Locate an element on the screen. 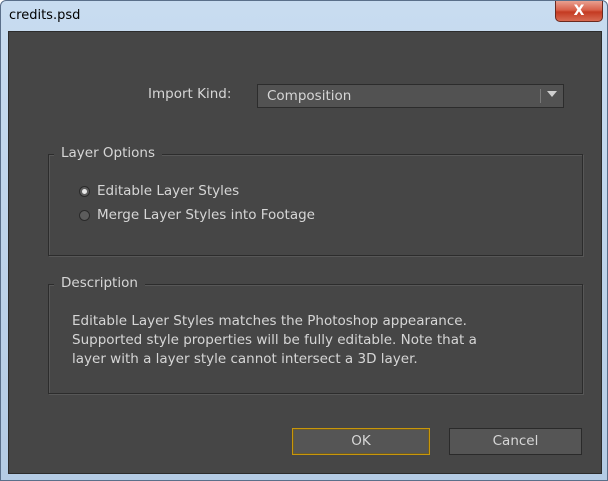 The height and width of the screenshot is (481, 608). ok-button: OK is located at coordinates (361, 441).